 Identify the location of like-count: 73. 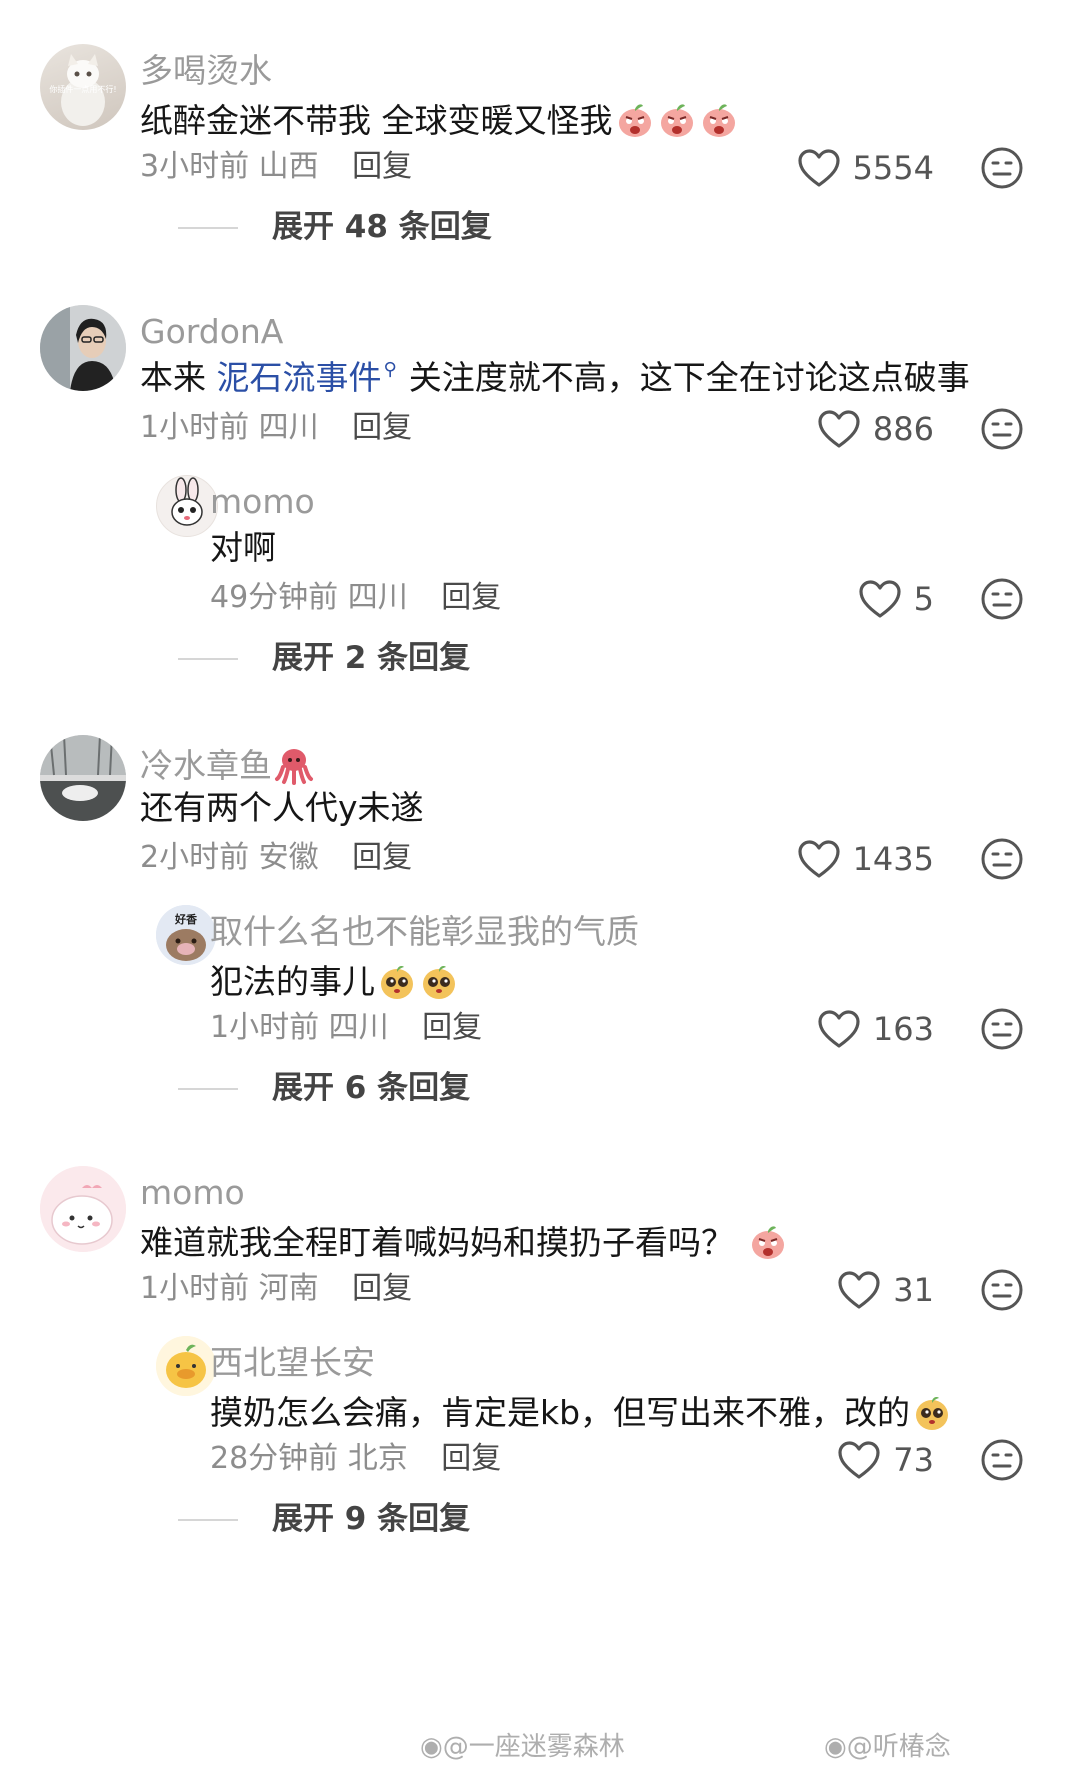
(913, 1460).